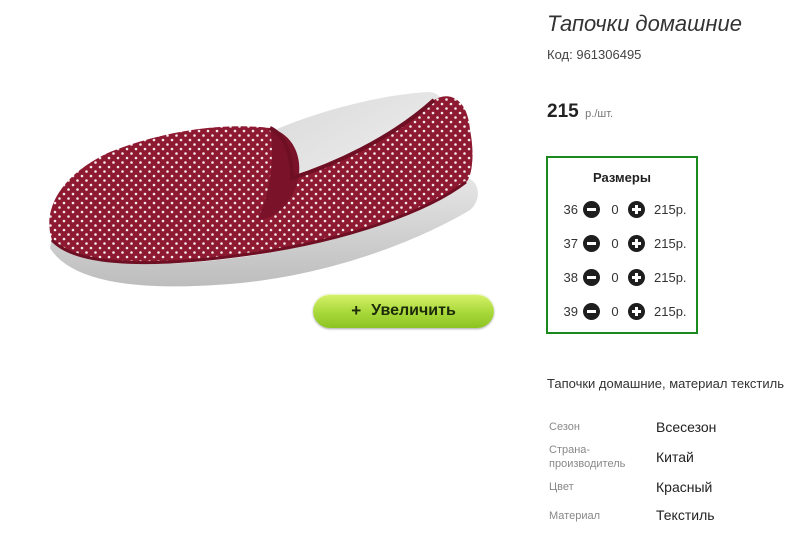 This screenshot has width=807, height=538. What do you see at coordinates (623, 312) in the screenshot?
I see `size-row: 39 0 215р.` at bounding box center [623, 312].